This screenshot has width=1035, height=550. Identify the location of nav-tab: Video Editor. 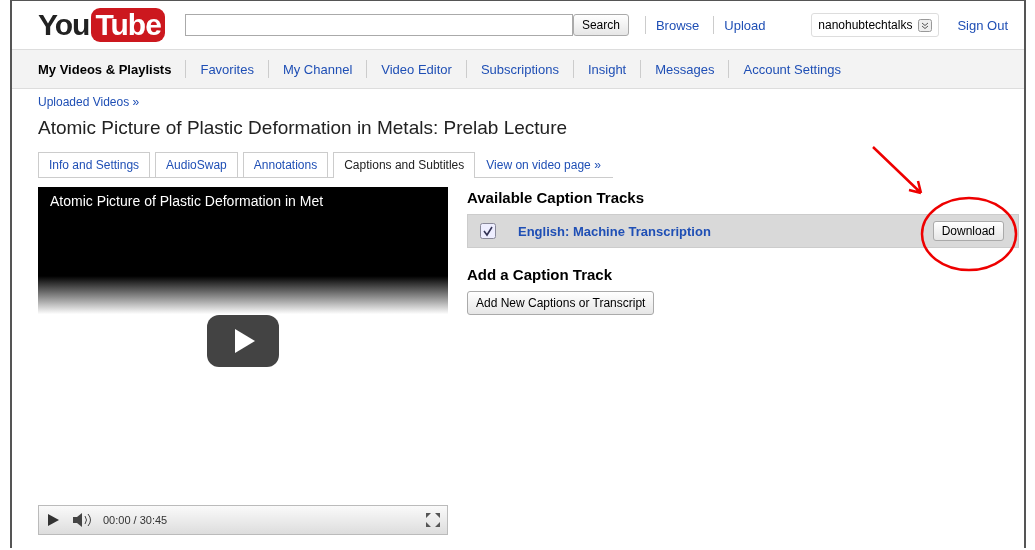
(416, 69).